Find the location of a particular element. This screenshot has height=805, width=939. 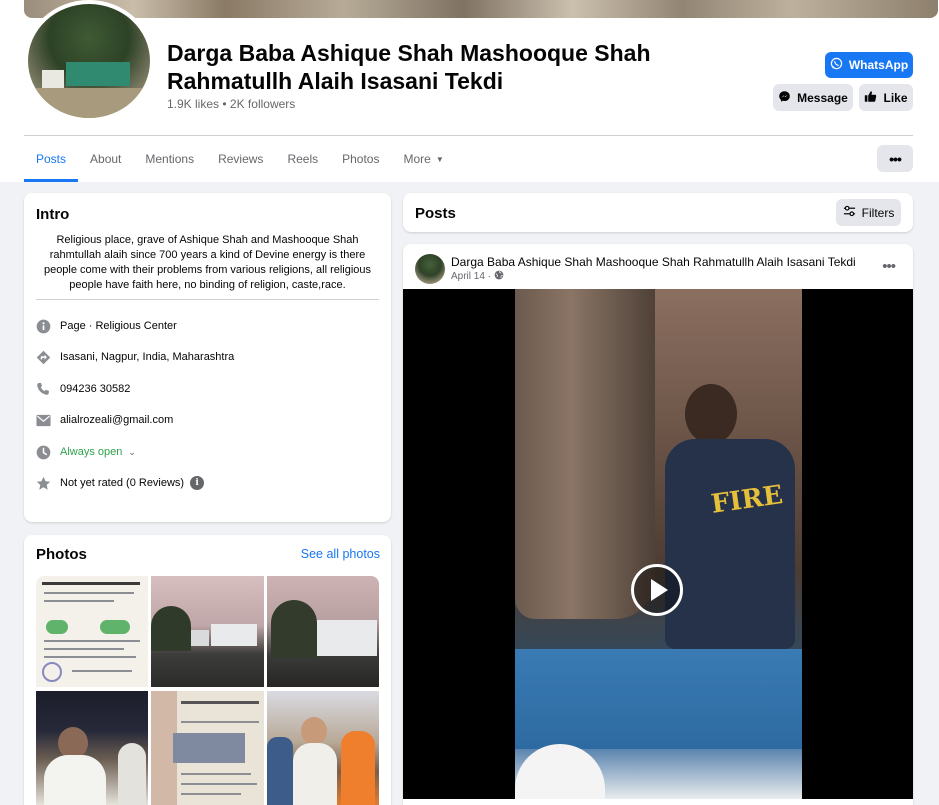

cover-photo is located at coordinates (481, 9).